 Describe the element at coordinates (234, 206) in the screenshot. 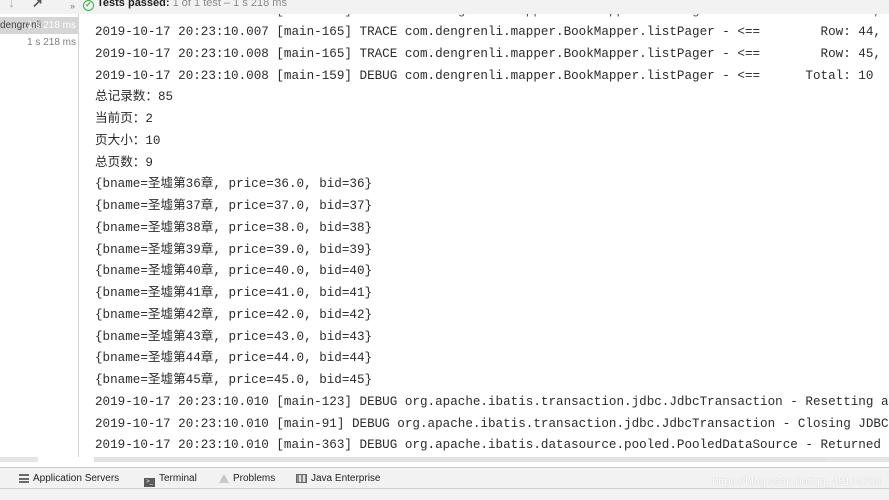

I see `console-line: {bname=圣墟第37章, price=37.0, bid=37}` at that location.